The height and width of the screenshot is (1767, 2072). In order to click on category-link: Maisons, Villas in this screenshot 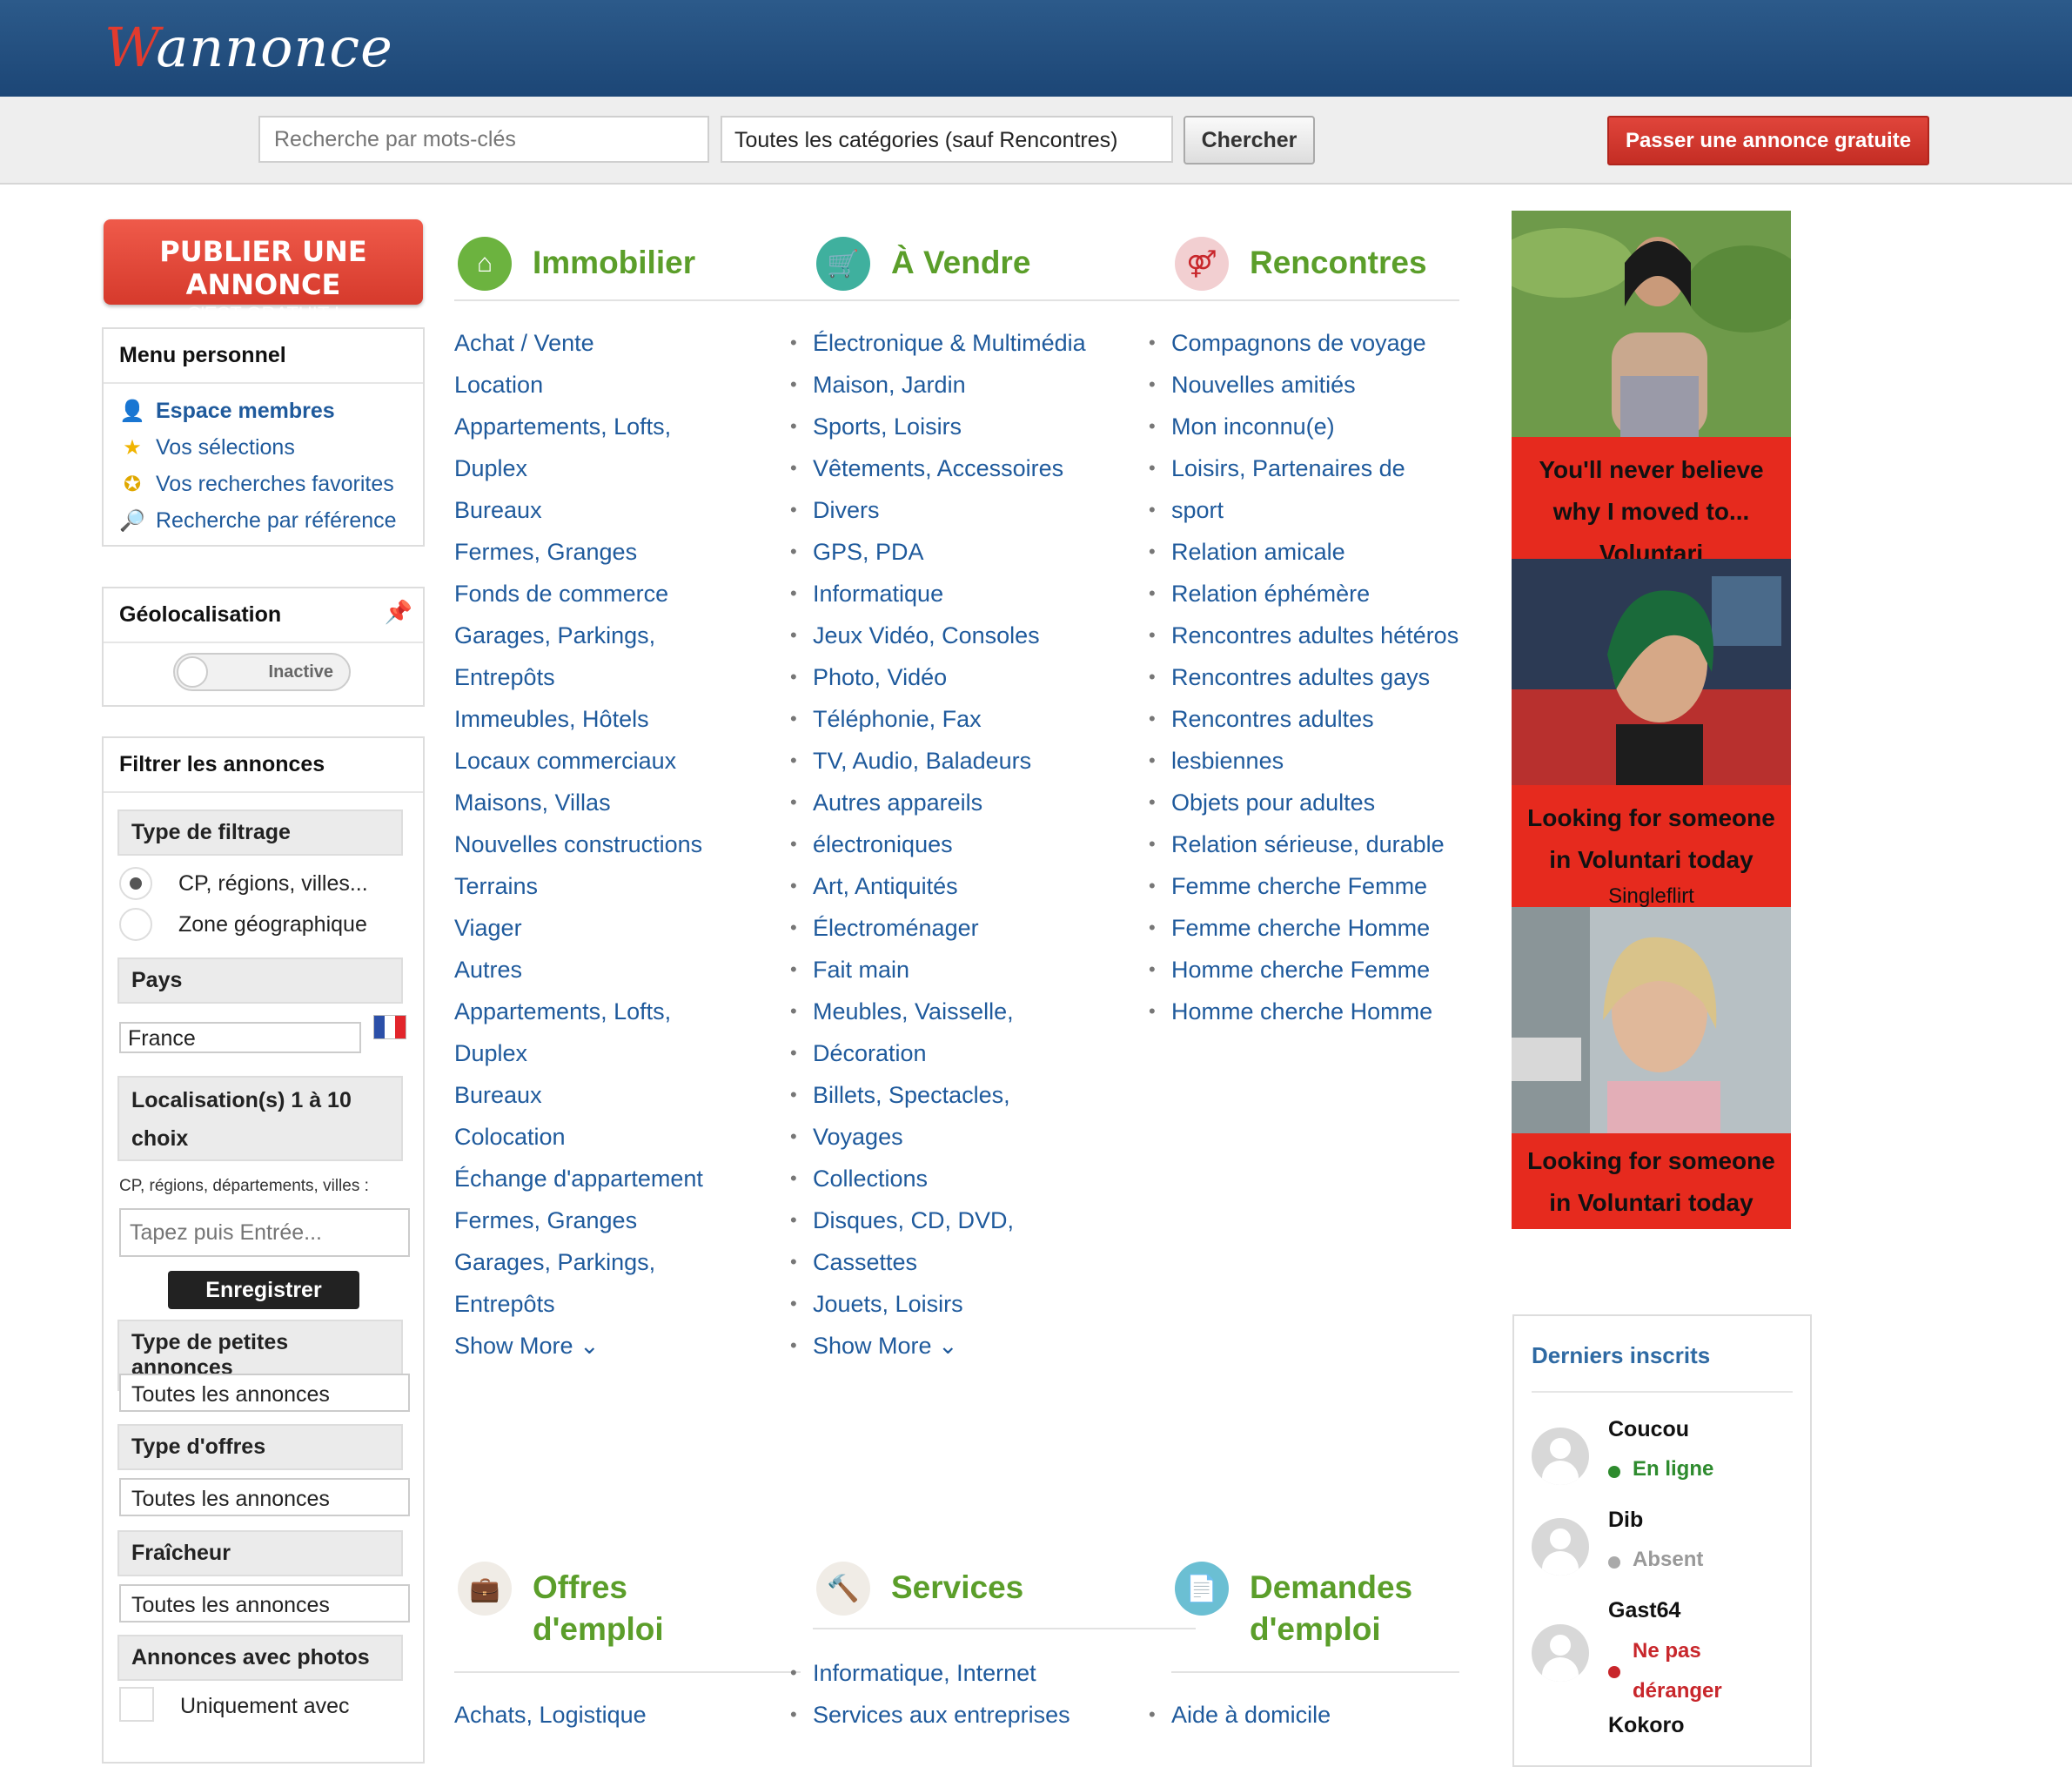, I will do `click(624, 802)`.